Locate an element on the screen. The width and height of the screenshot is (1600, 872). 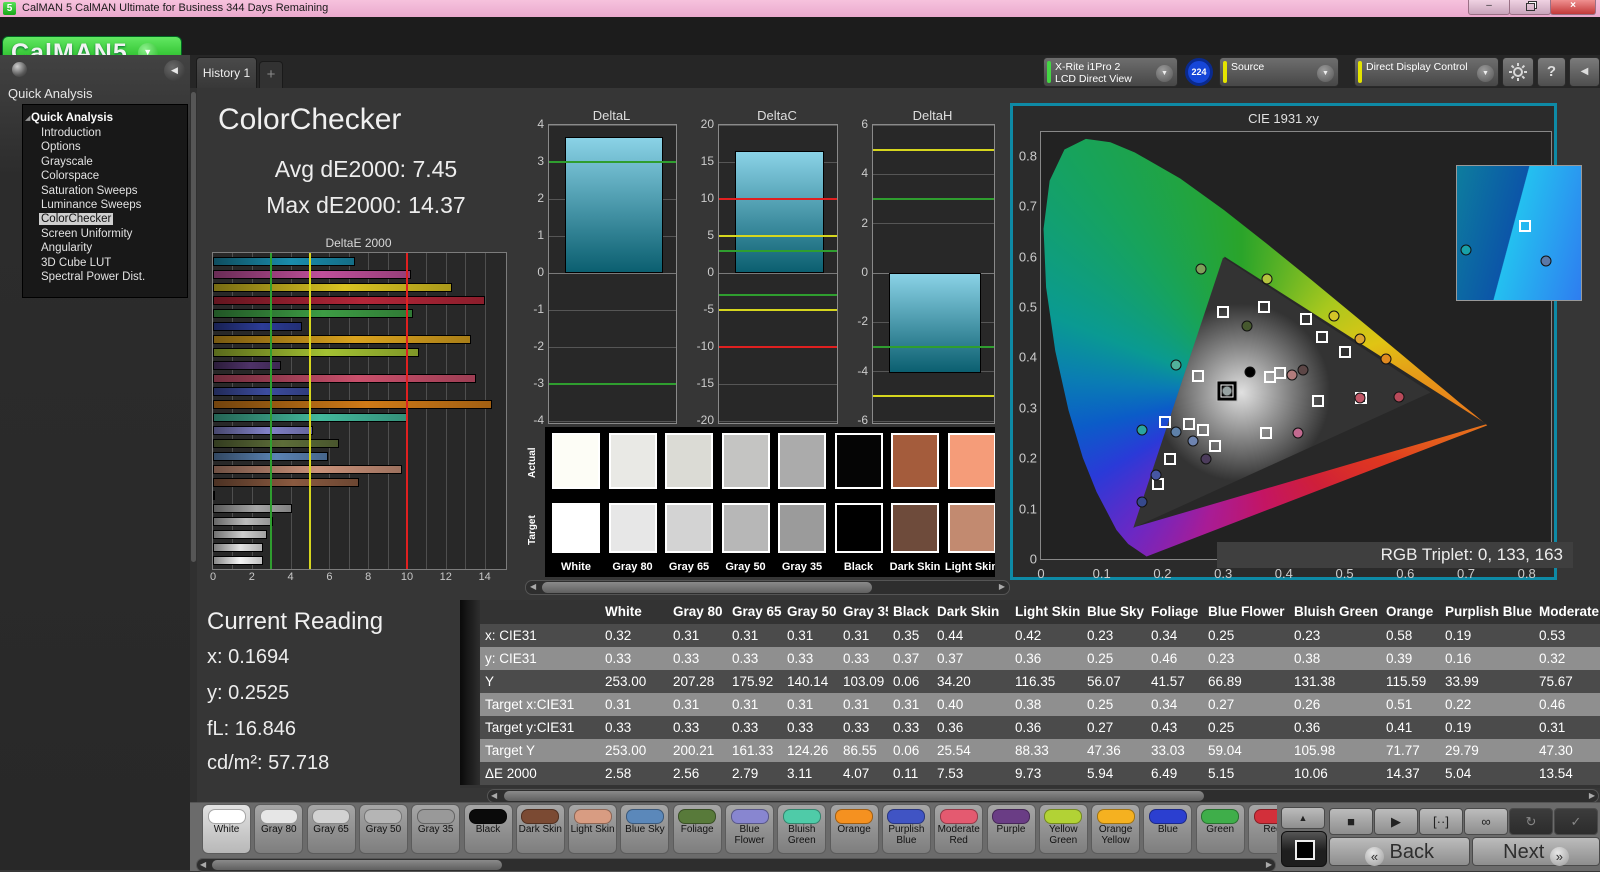
patch-button-bluish-green: Bluish Green is located at coordinates (802, 829).